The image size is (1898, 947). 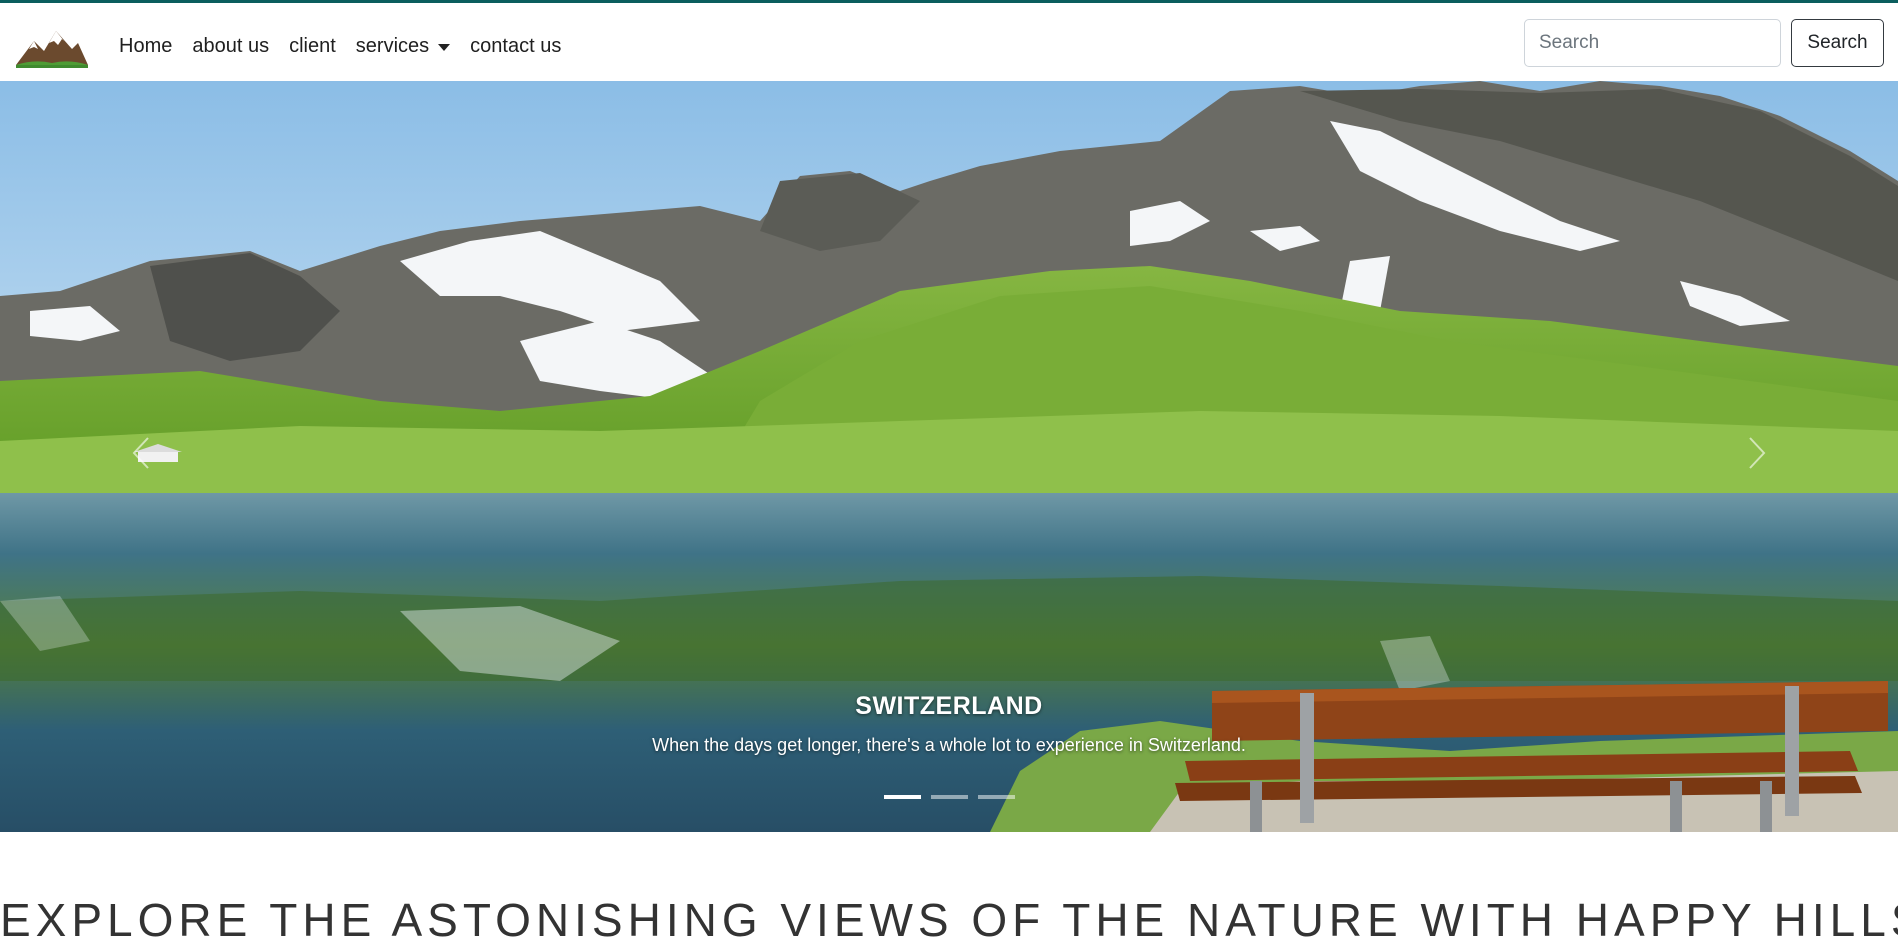 I want to click on chevron-right-icon, so click(x=1757, y=453).